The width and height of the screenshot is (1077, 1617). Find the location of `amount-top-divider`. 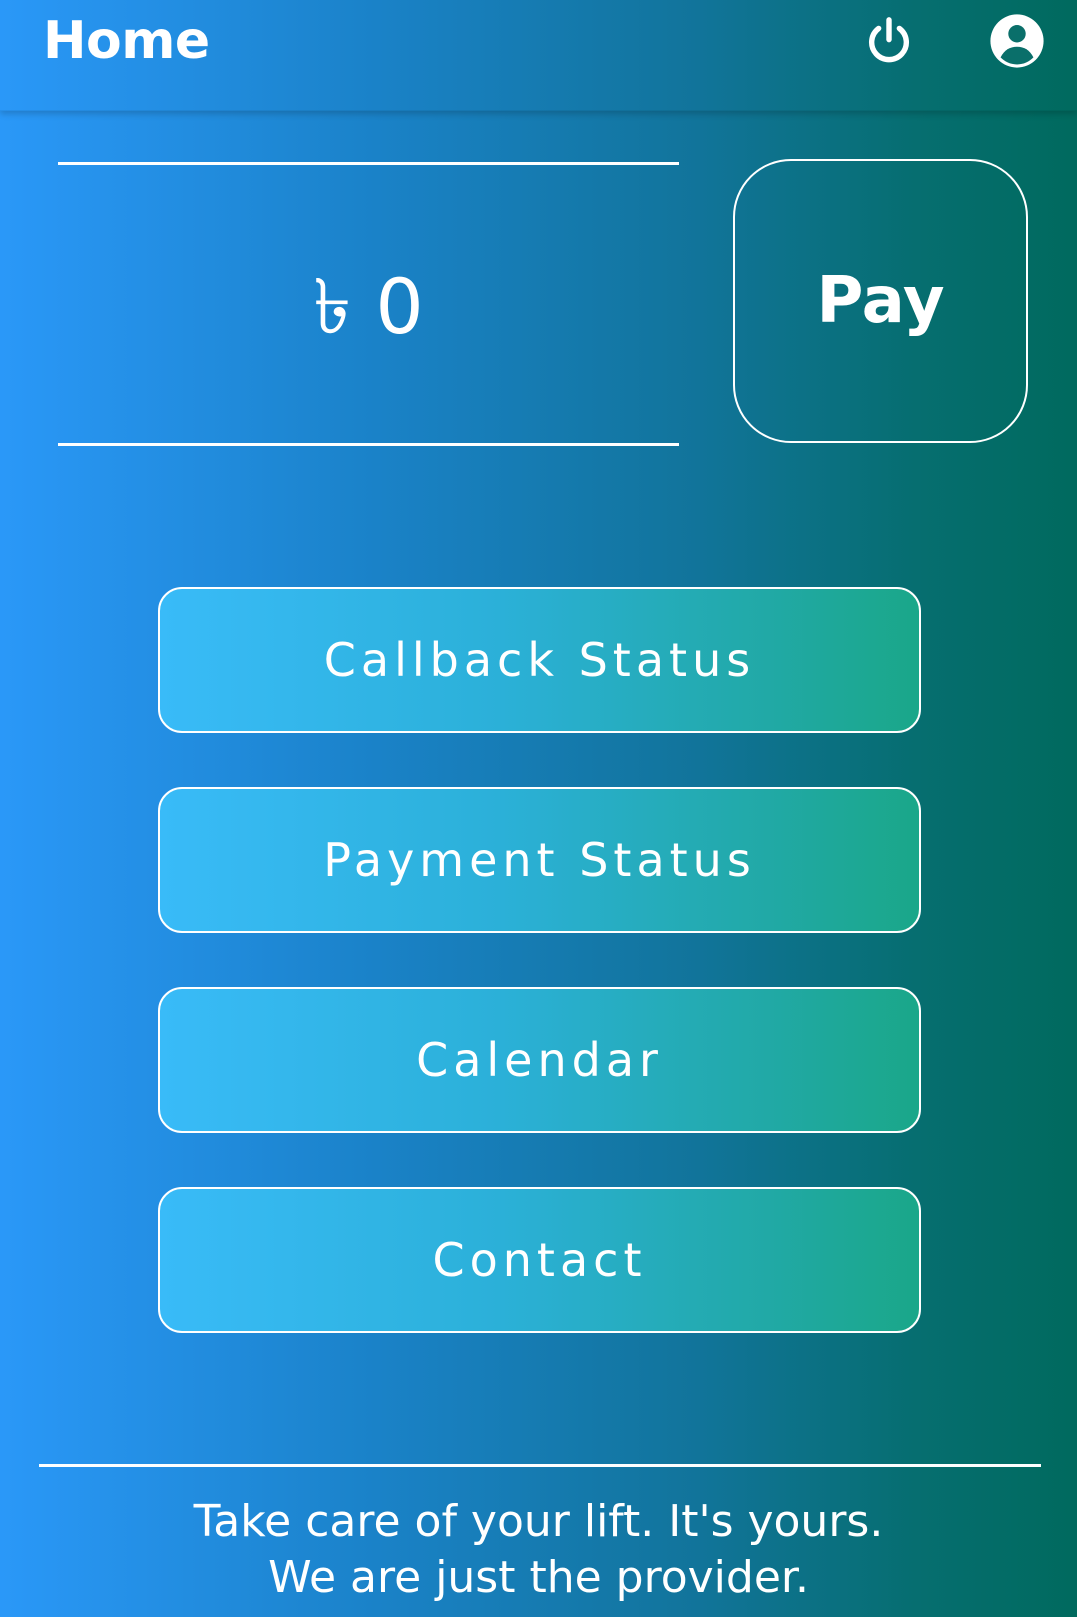

amount-top-divider is located at coordinates (368, 163).